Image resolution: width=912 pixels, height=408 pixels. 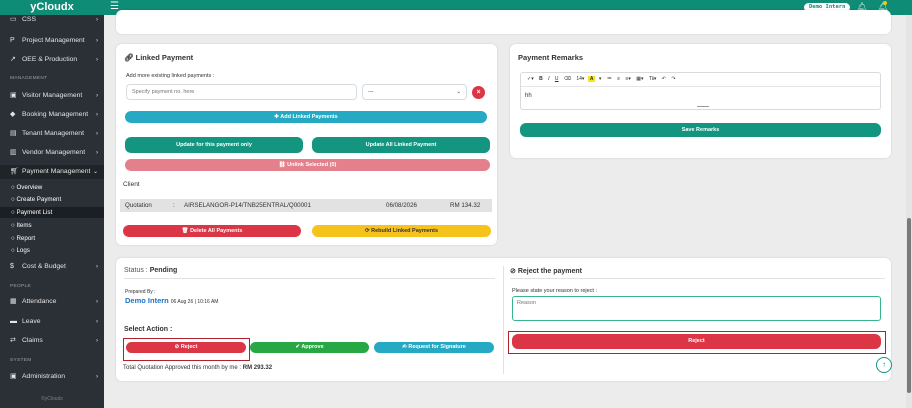 I want to click on italic-icon: I, so click(x=548, y=79).